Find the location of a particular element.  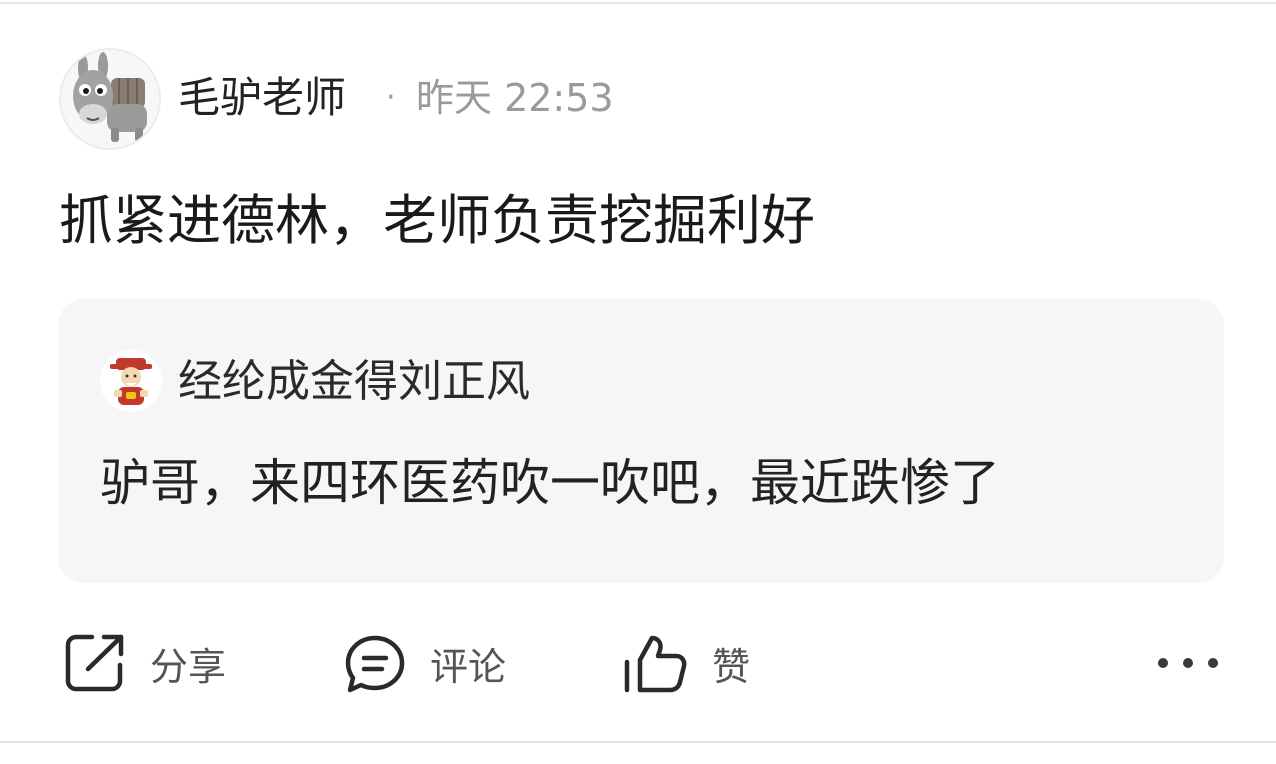

comment-label: 评论 is located at coordinates (468, 666).